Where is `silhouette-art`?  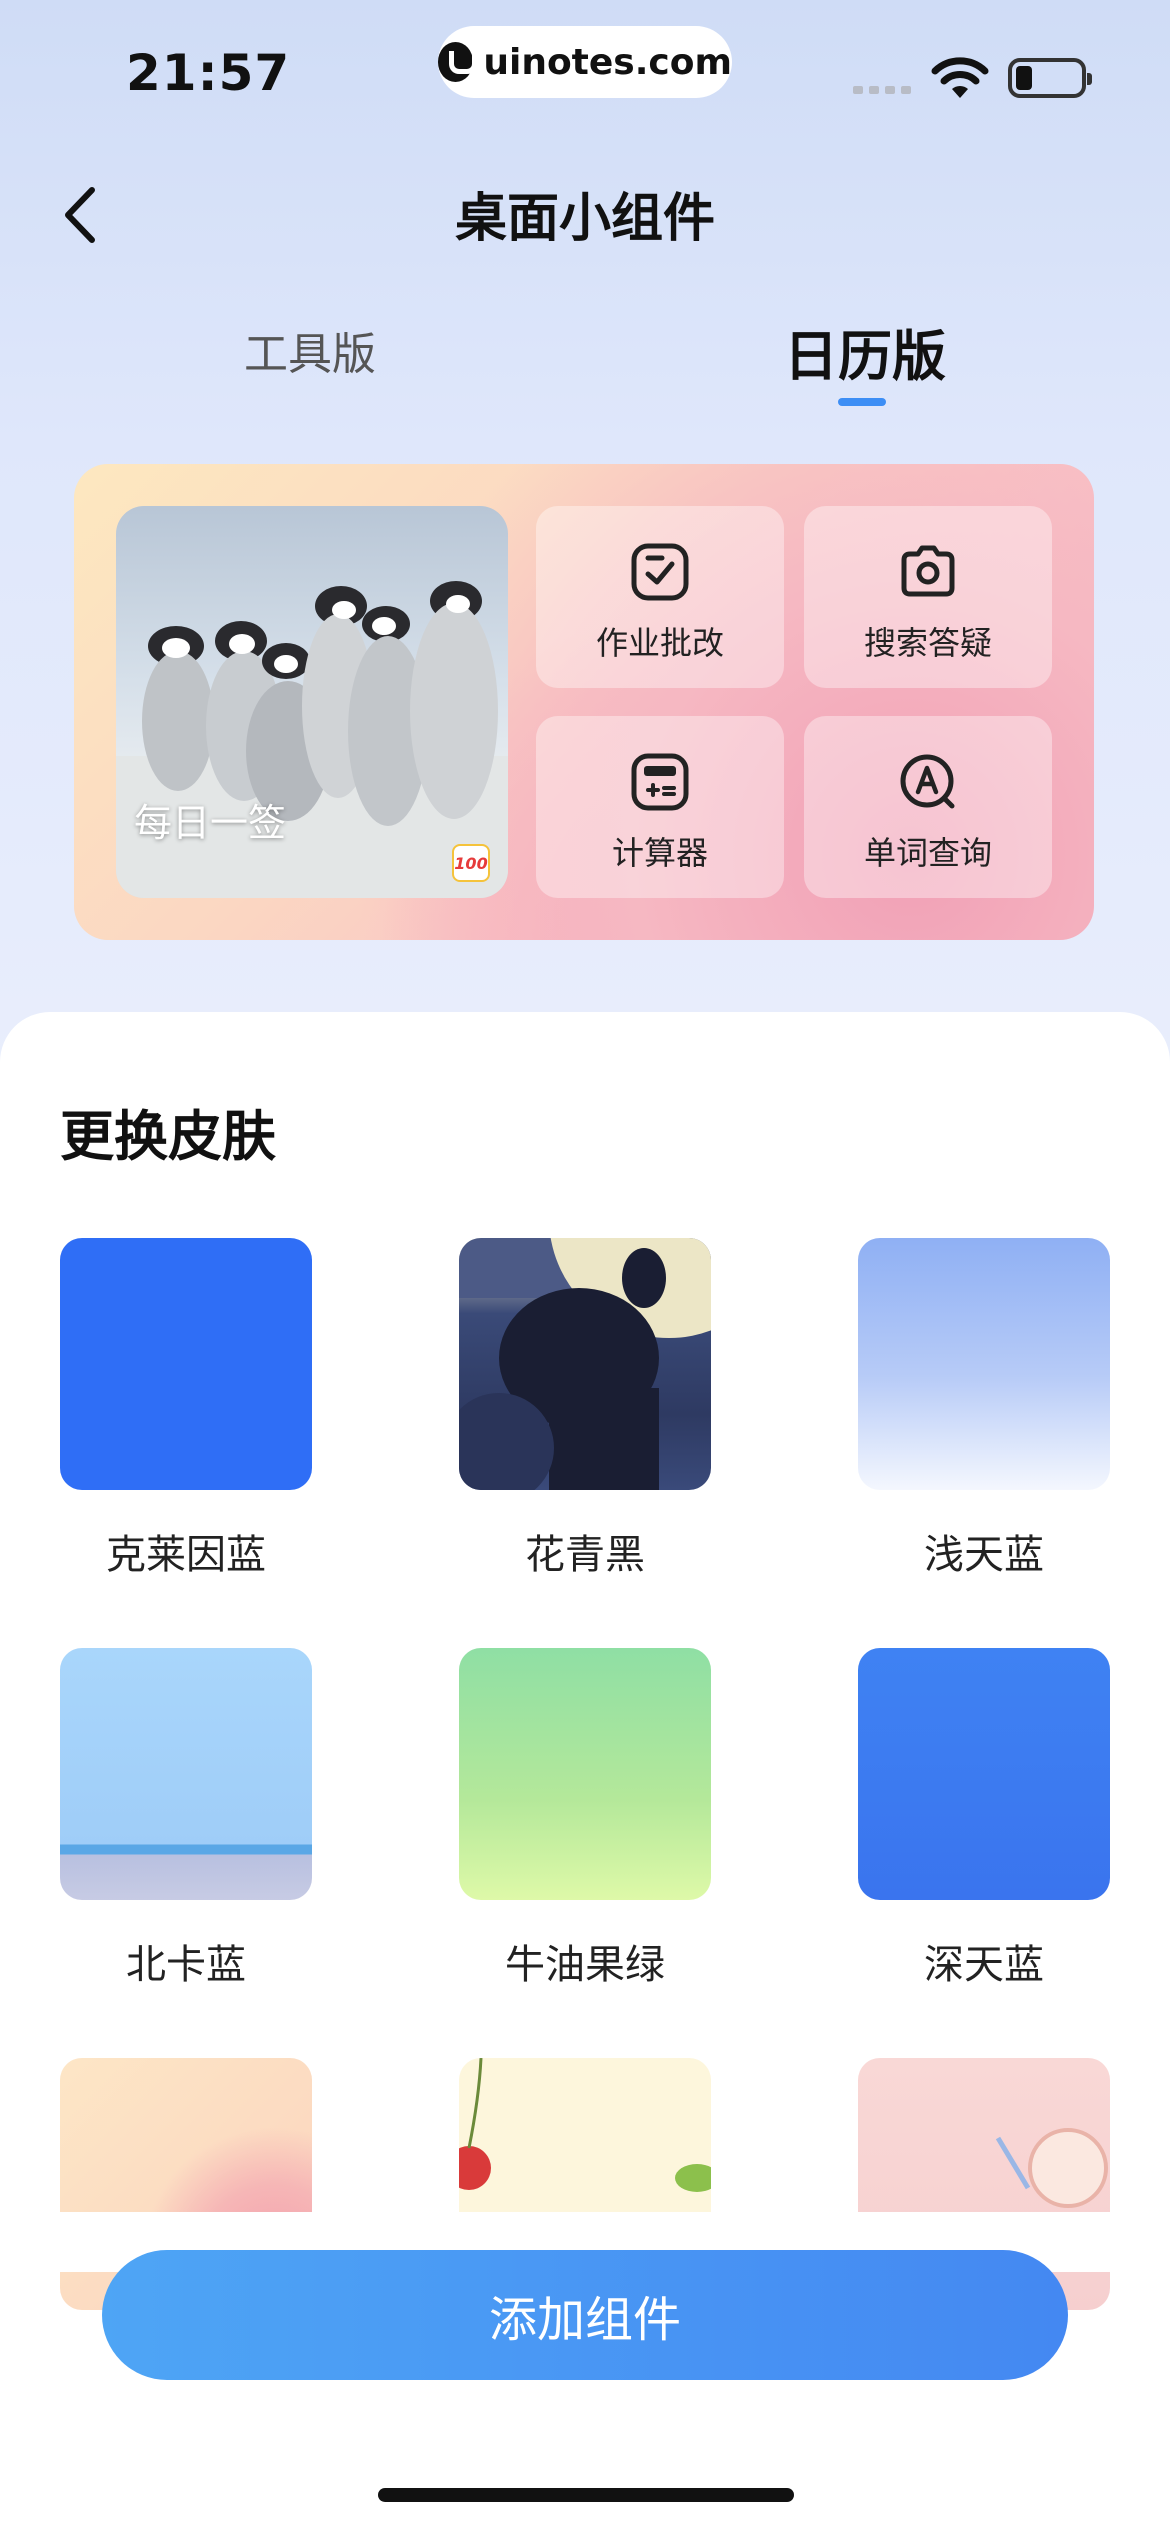 silhouette-art is located at coordinates (585, 1364).